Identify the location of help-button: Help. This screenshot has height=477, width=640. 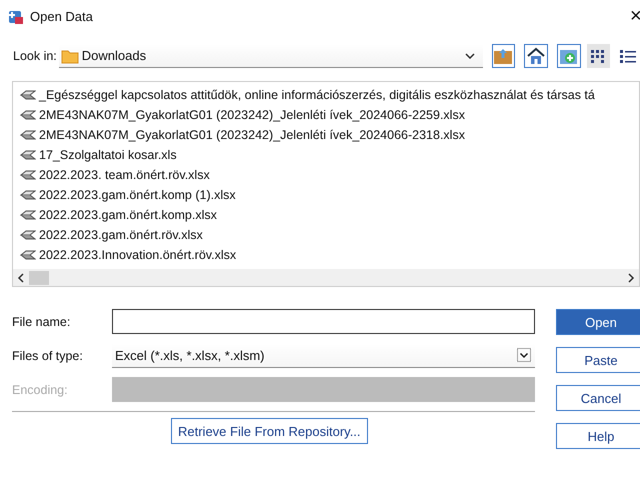
(598, 436).